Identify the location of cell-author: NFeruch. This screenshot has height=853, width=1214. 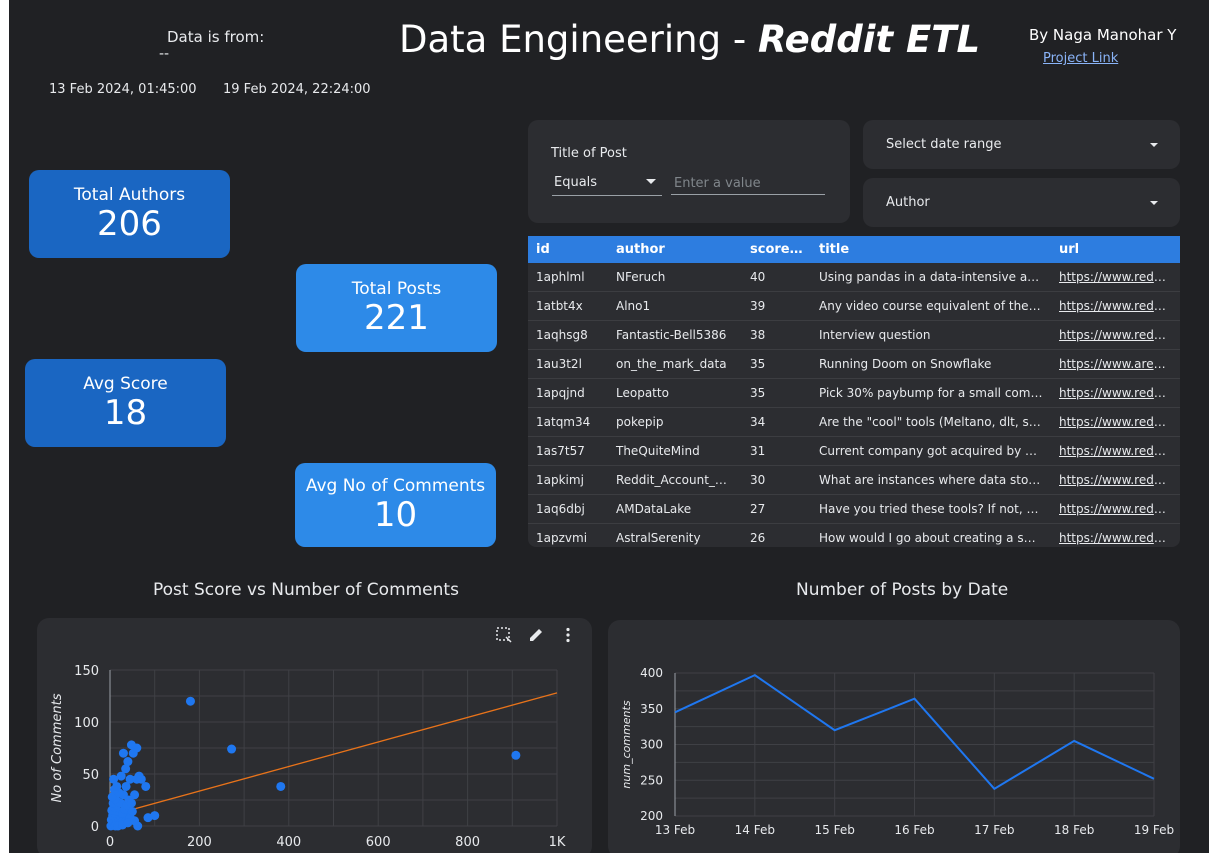
(675, 277).